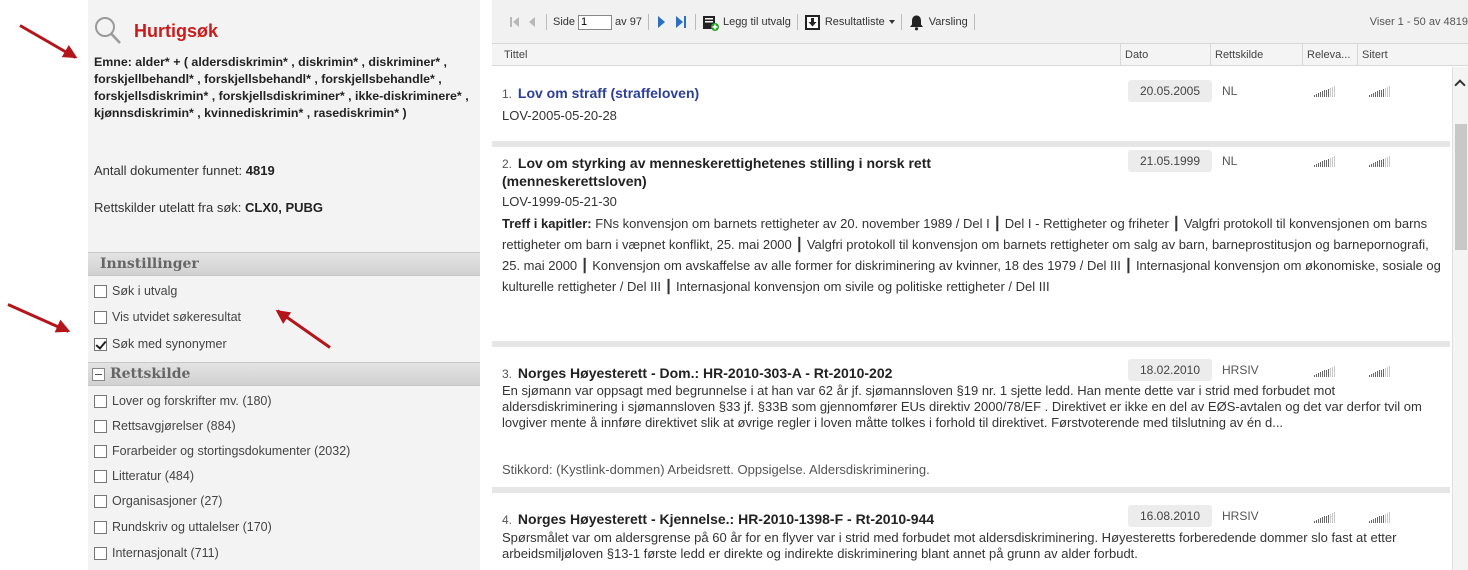 This screenshot has width=1468, height=570. What do you see at coordinates (100, 344) in the screenshot?
I see `synonyms-checkbox` at bounding box center [100, 344].